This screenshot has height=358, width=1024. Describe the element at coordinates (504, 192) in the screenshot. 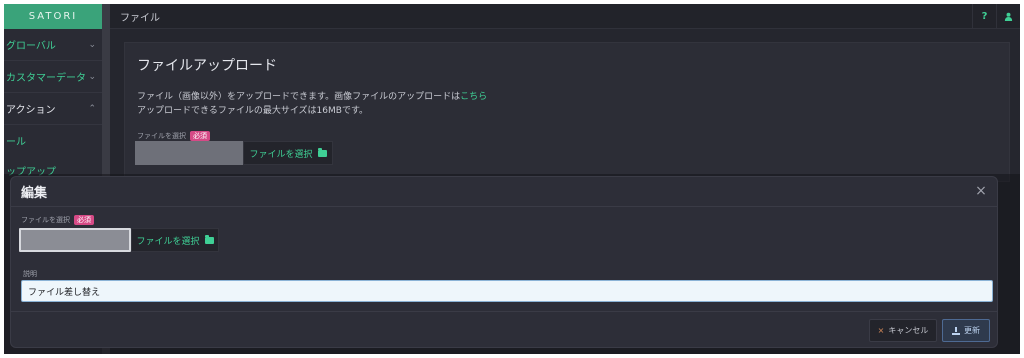

I see `modal-header: 編集 ×` at that location.